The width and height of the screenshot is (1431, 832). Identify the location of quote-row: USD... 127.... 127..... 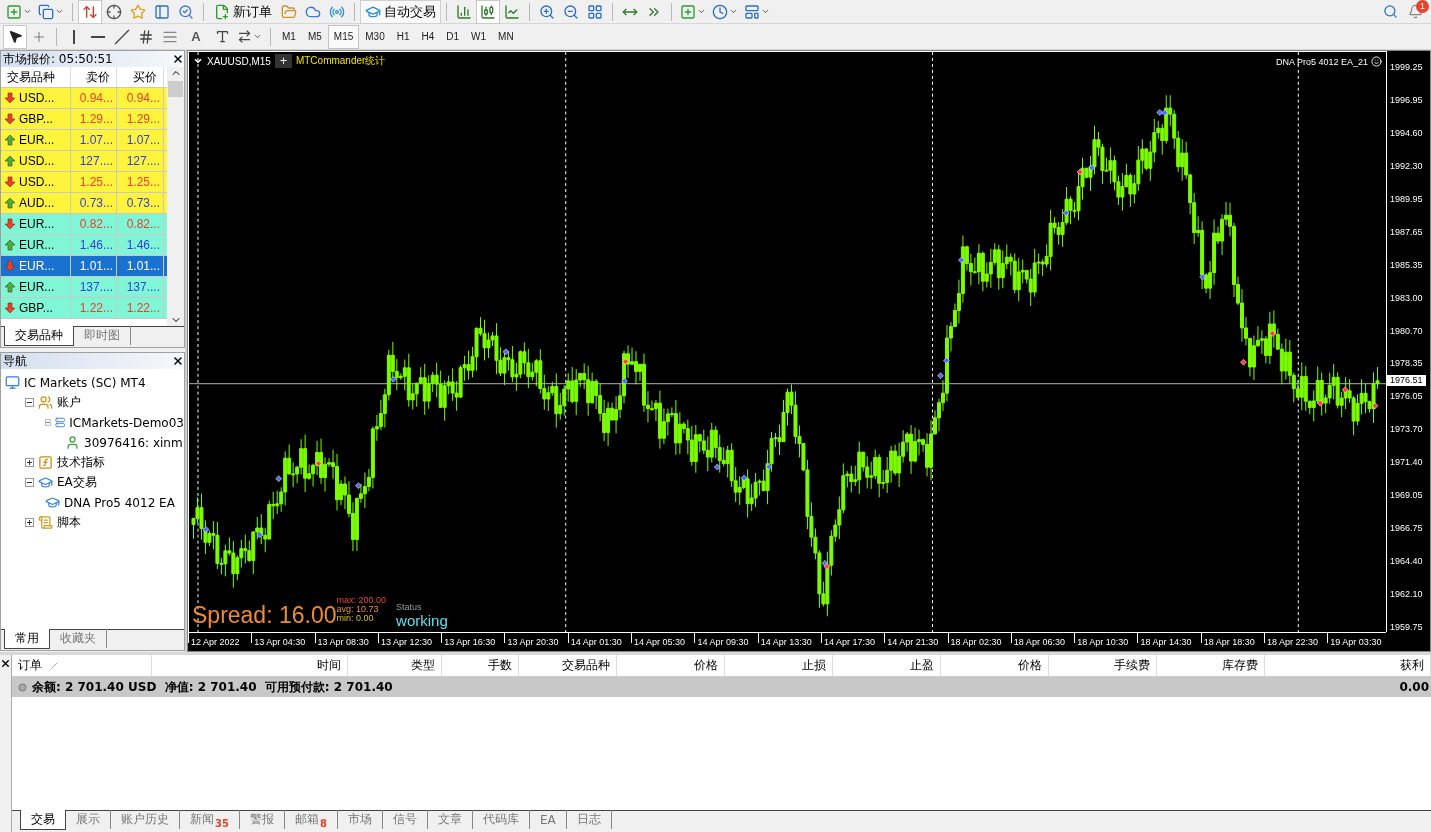
(84, 161).